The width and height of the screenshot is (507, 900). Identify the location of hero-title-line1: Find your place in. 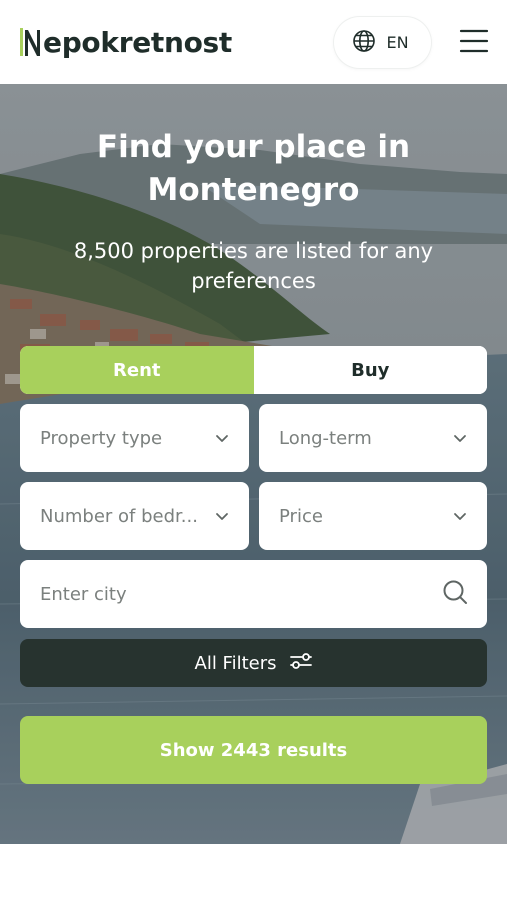
(253, 147).